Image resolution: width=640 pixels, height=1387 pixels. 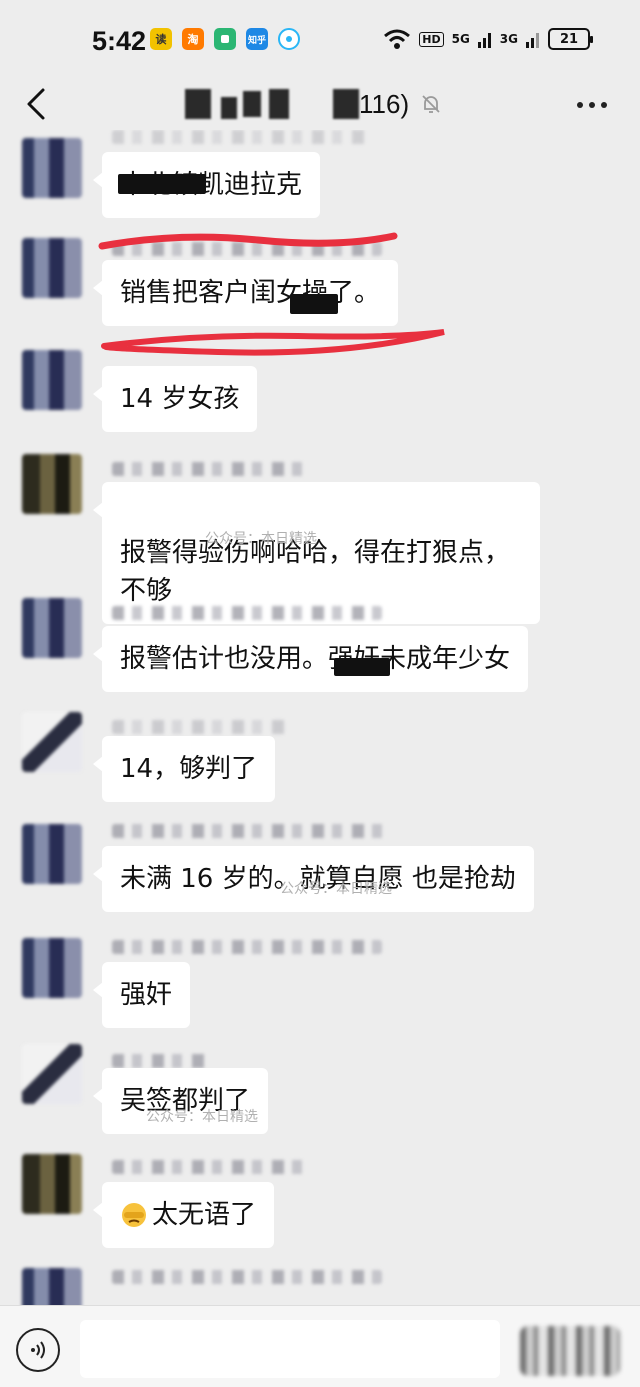 I want to click on mute-bell-icon, so click(x=431, y=104).